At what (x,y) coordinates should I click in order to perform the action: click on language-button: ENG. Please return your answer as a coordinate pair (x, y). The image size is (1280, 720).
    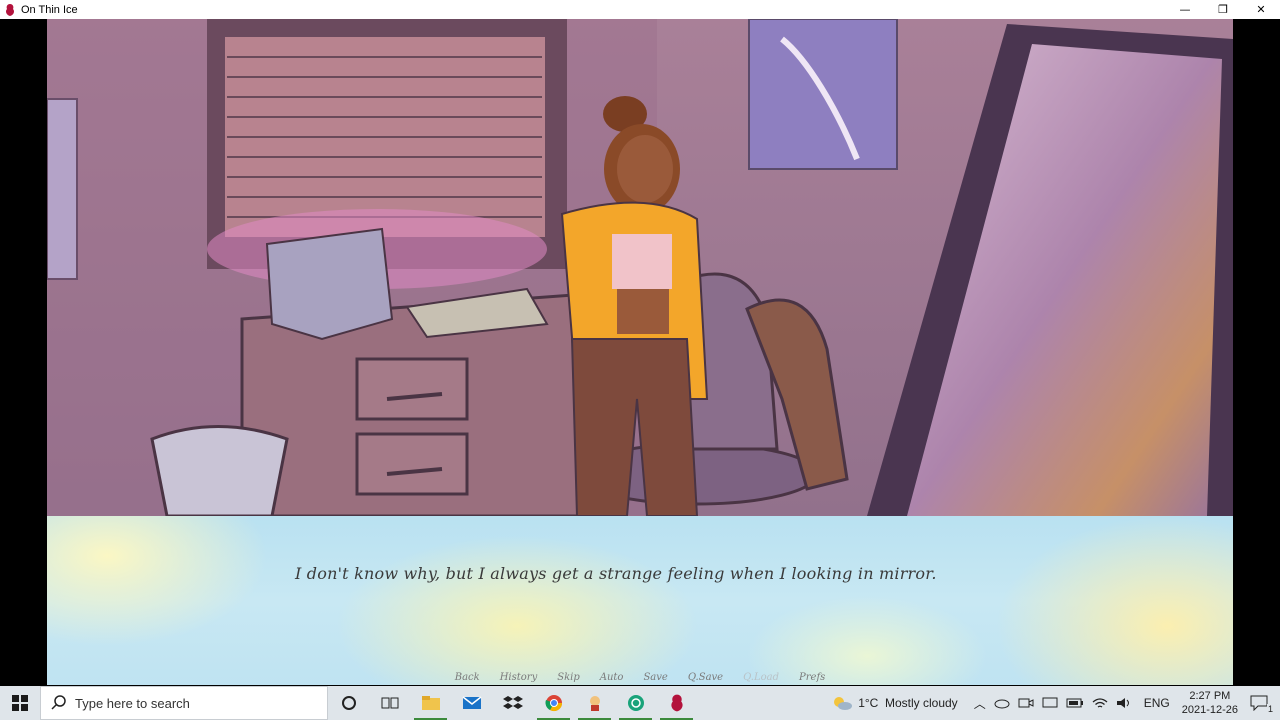
    Looking at the image, I should click on (1157, 703).